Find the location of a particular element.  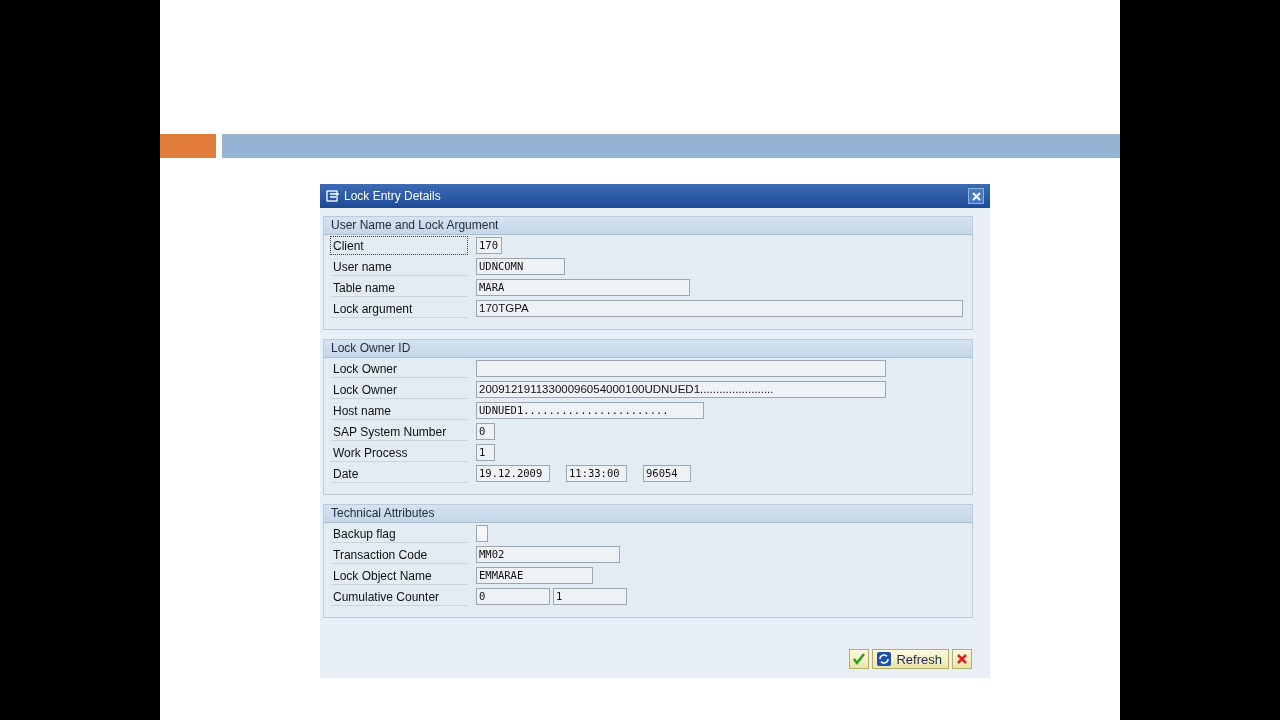

input-field: 19.12.2009 is located at coordinates (513, 473).